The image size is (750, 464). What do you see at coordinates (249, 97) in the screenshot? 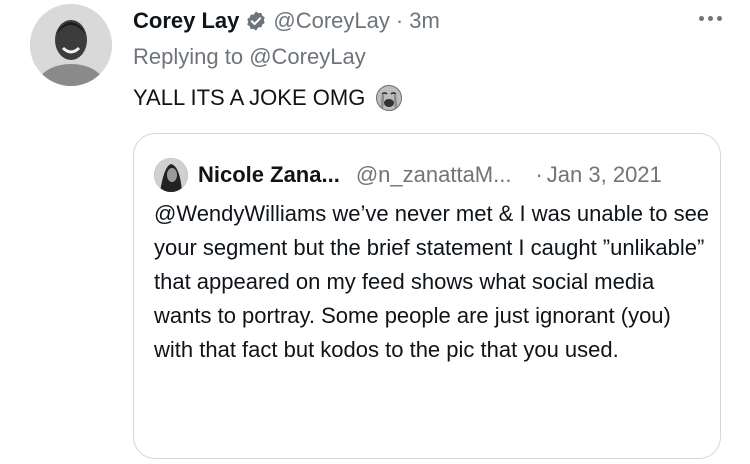
I see `tweet-text: YALL ITS A JOKE OMG` at bounding box center [249, 97].